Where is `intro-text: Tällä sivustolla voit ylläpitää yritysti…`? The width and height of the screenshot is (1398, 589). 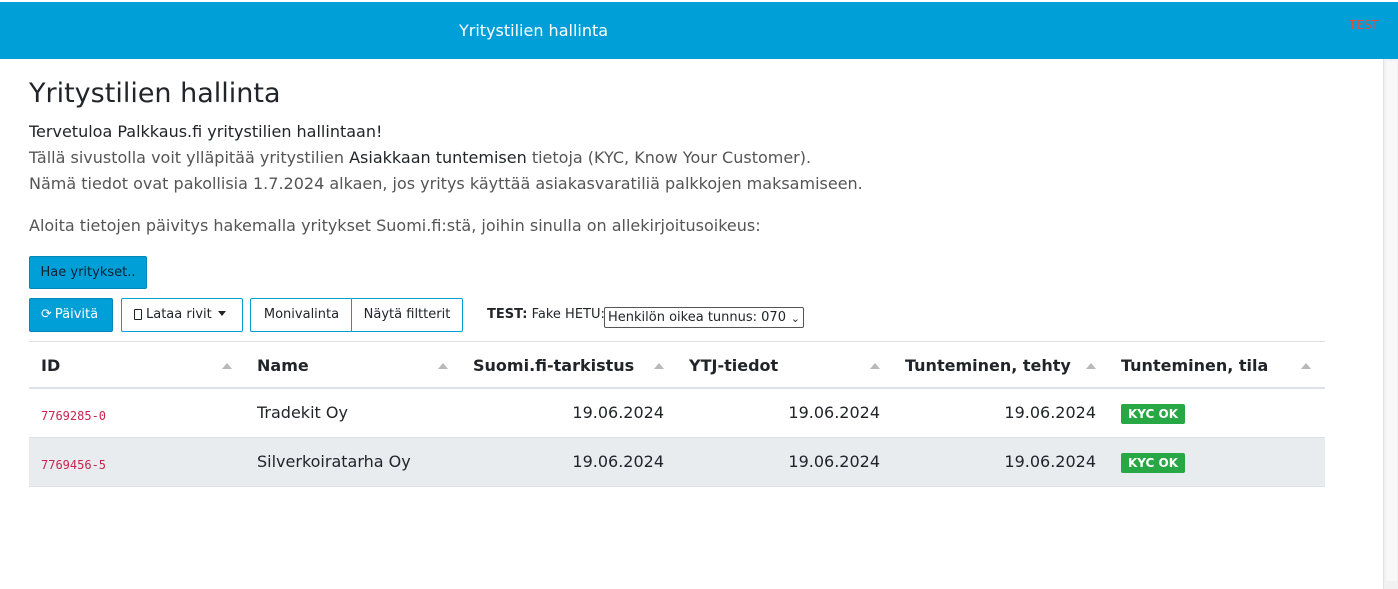
intro-text: Tällä sivustolla voit ylläpitää yritysti… is located at coordinates (420, 158).